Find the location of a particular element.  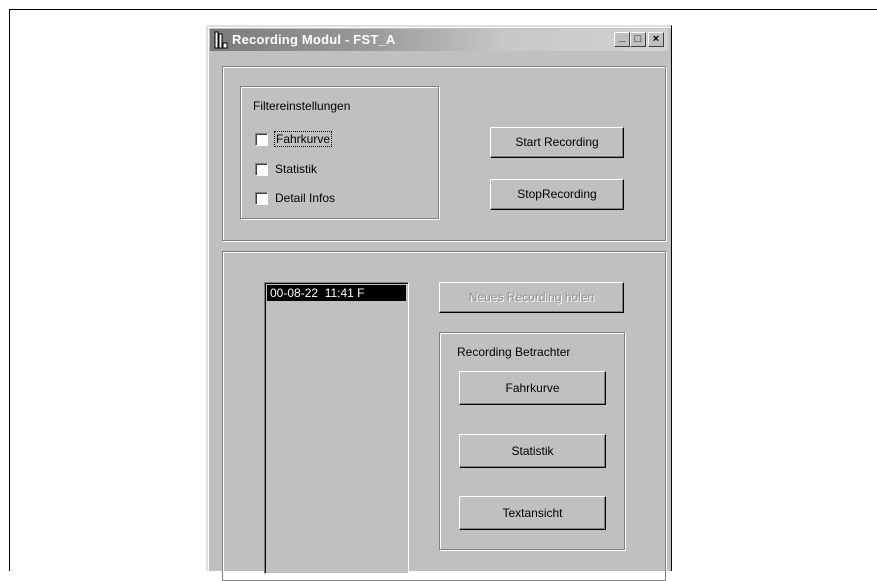

filter-group-caption: Filtereinstellungen is located at coordinates (302, 106).